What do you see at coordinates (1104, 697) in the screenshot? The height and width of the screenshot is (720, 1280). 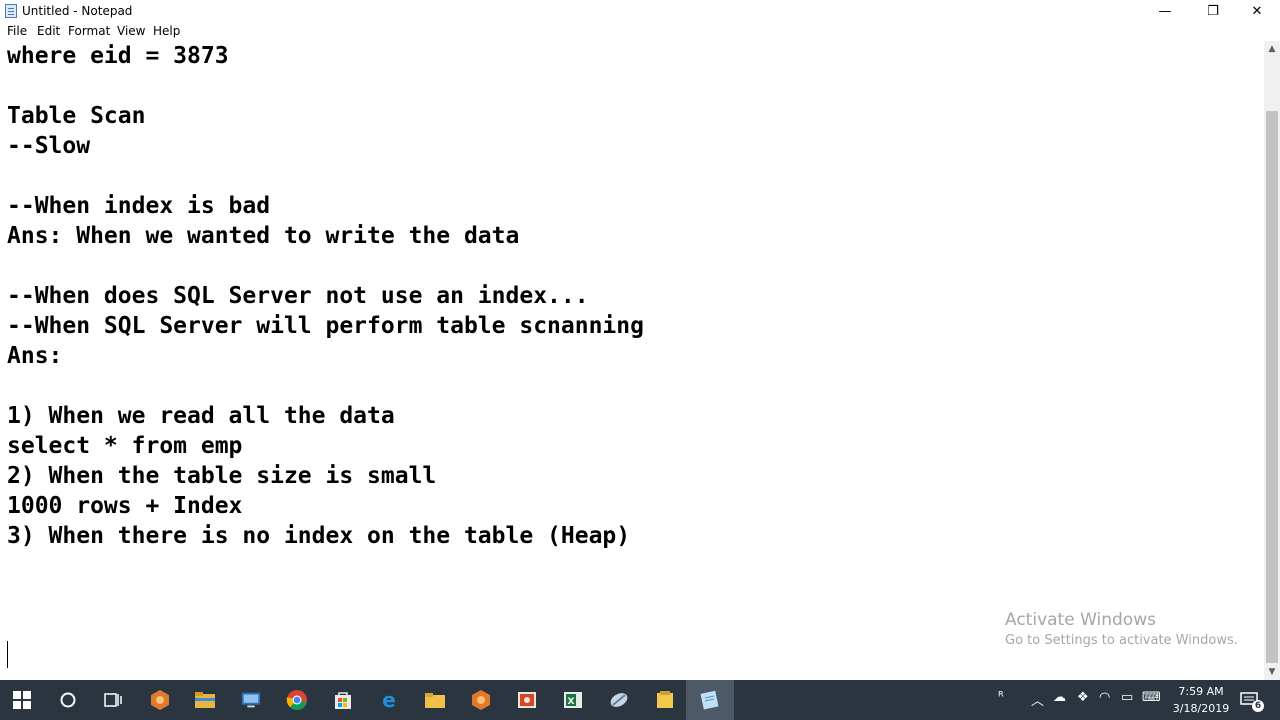 I see `wifi-icon: ◠` at bounding box center [1104, 697].